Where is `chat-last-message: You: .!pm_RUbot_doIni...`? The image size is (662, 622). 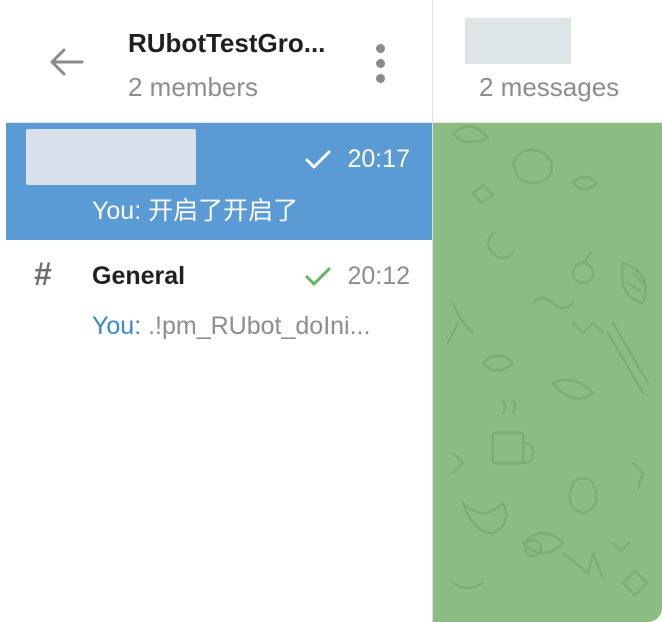 chat-last-message: You: .!pm_RUbot_doIni... is located at coordinates (231, 326).